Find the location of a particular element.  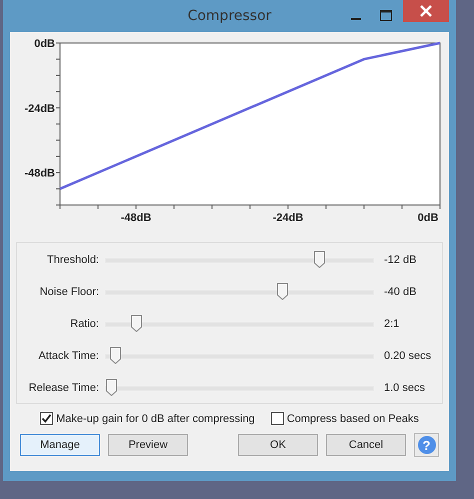

window-title: Compressor is located at coordinates (230, 16).